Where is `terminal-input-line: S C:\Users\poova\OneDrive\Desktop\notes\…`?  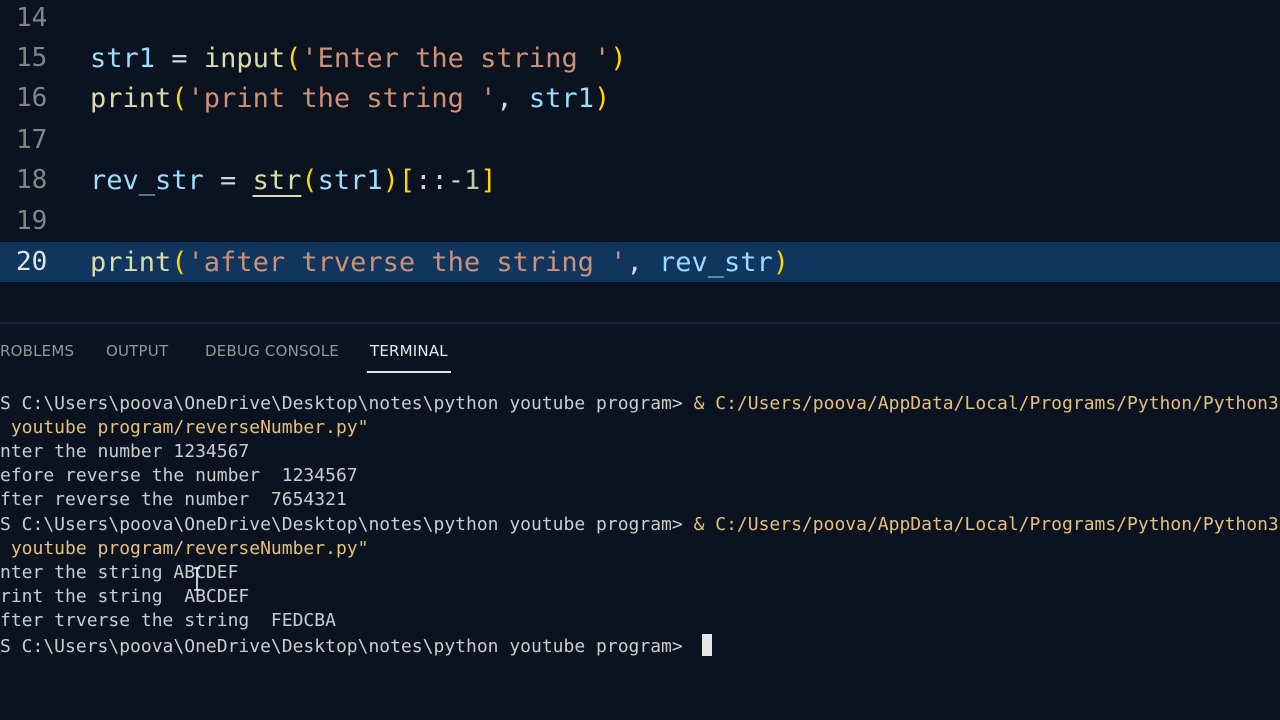 terminal-input-line: S C:\Users\poova\OneDrive\Desktop\notes\… is located at coordinates (640, 646).